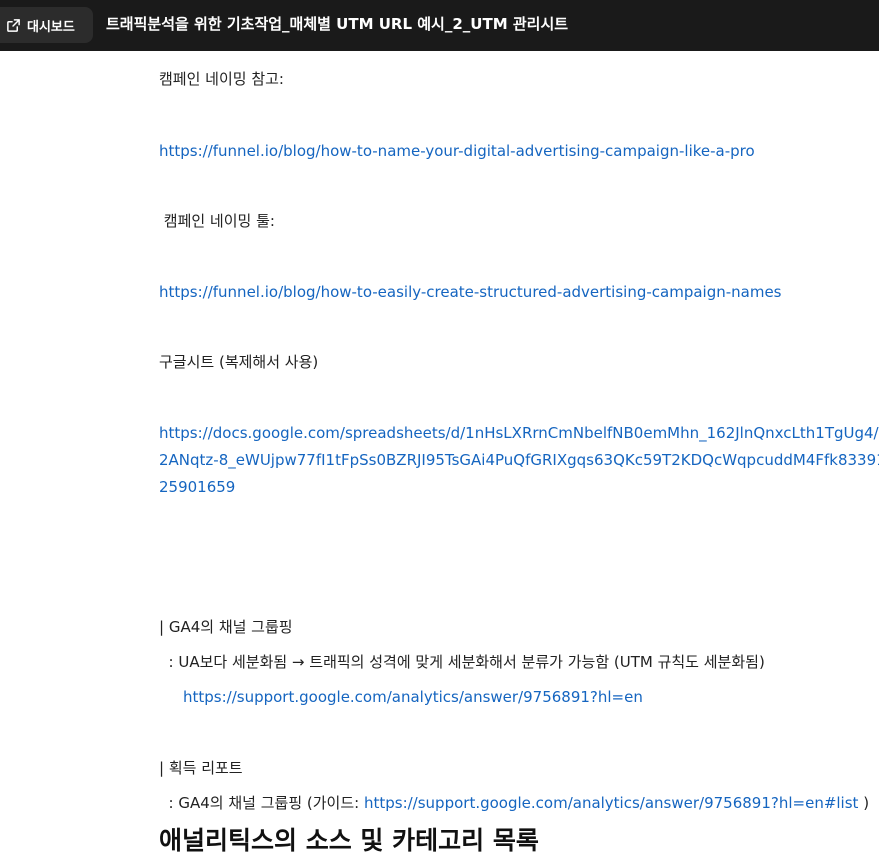 The height and width of the screenshot is (855, 879). Describe the element at coordinates (51, 27) in the screenshot. I see `dashboard-label: 대시보드` at that location.